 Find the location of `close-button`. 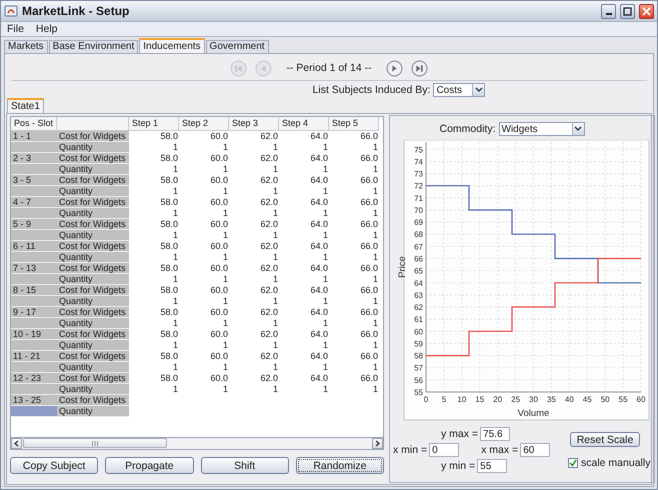

close-button is located at coordinates (646, 11).